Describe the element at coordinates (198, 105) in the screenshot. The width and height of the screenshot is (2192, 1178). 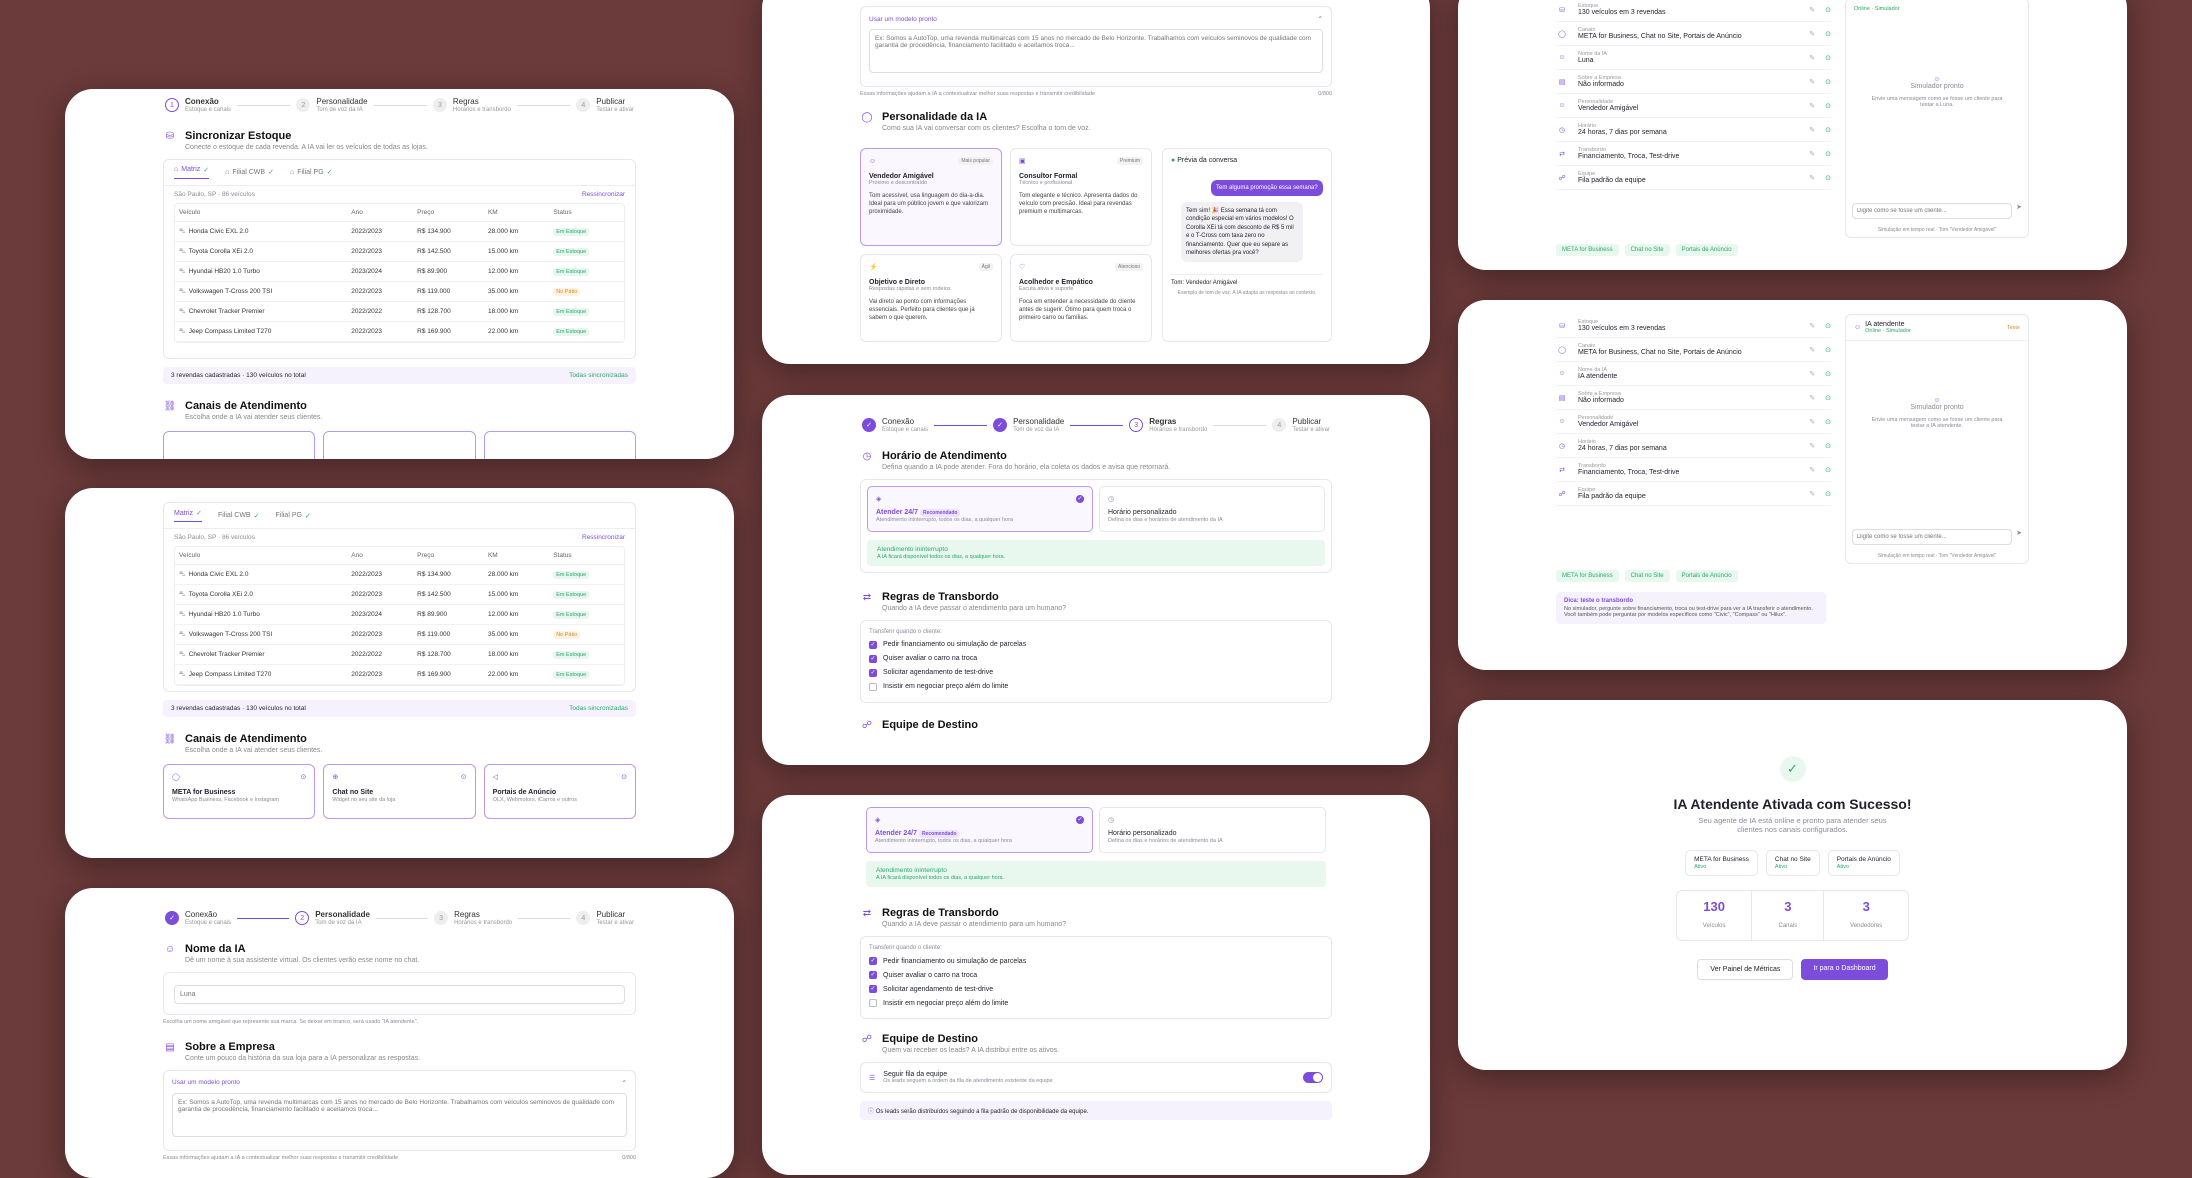
I see `step-1: 1 Conexão Estoque e canais` at that location.